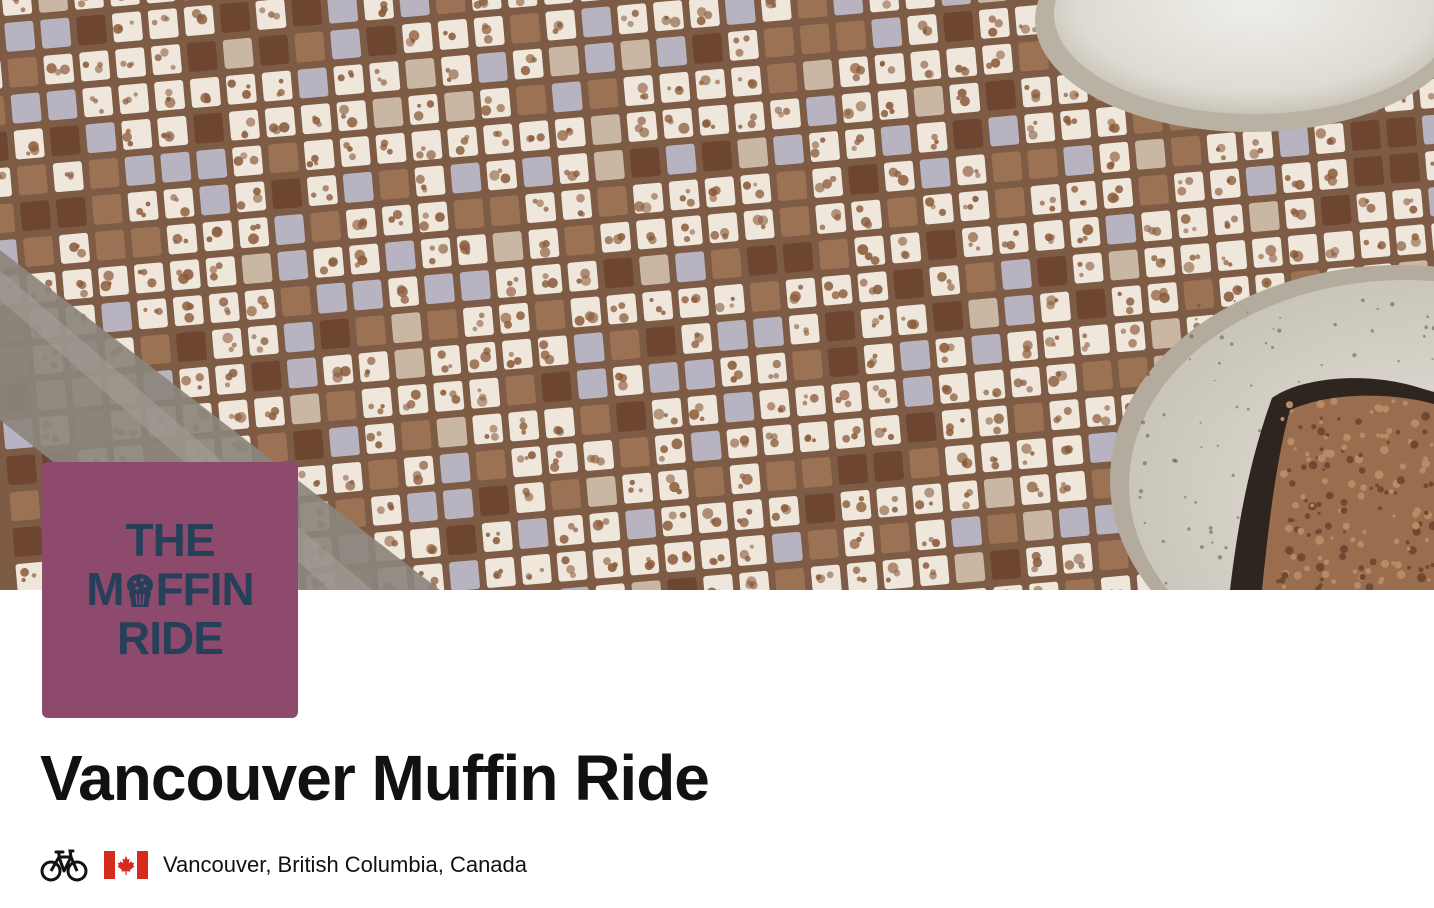 This screenshot has width=1434, height=908. Describe the element at coordinates (105, 589) in the screenshot. I see `logo-text-m: M` at that location.